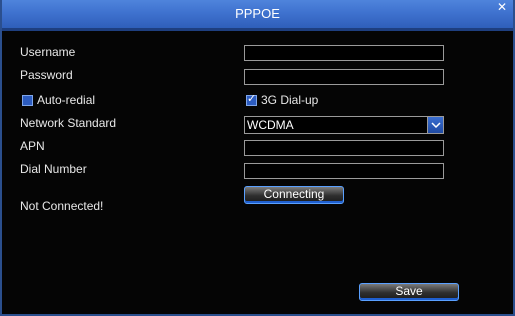 This screenshot has height=316, width=515. I want to click on dialup-3g-row: 3G Dial-up, so click(282, 100).